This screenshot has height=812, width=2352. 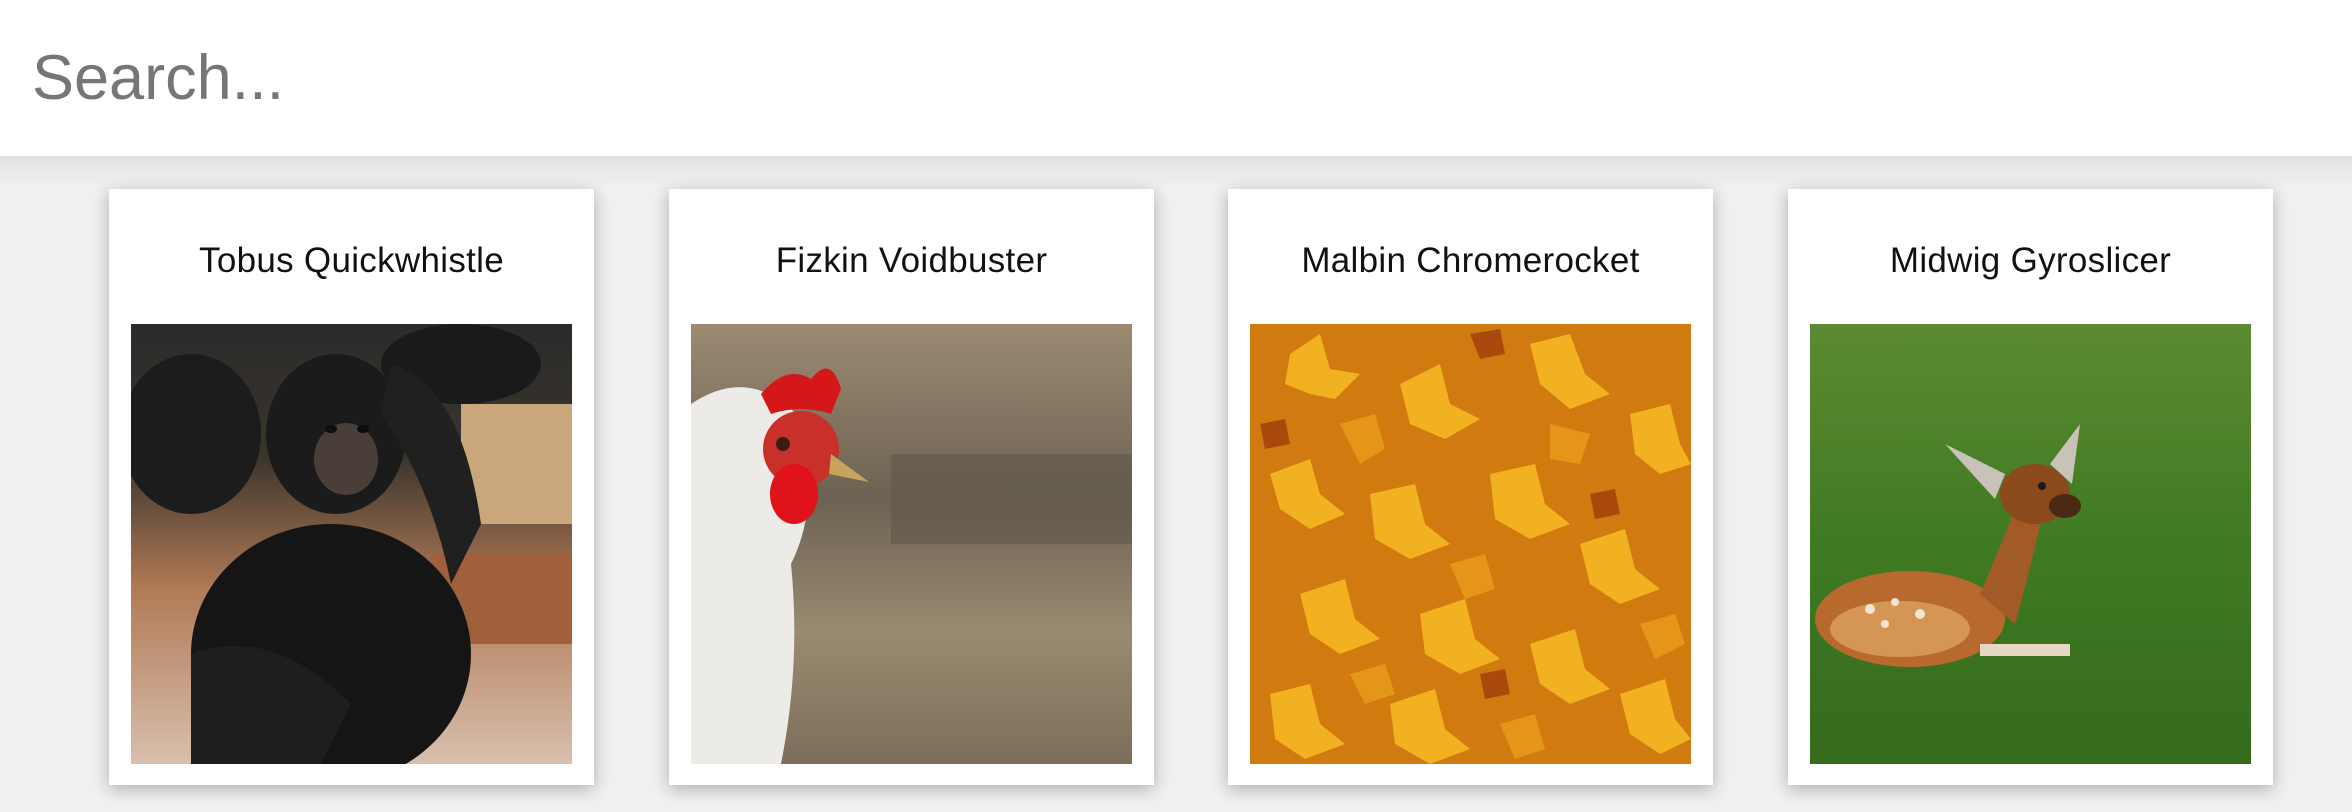 I want to click on card-title: Midwig Gyroslicer, so click(x=2030, y=260).